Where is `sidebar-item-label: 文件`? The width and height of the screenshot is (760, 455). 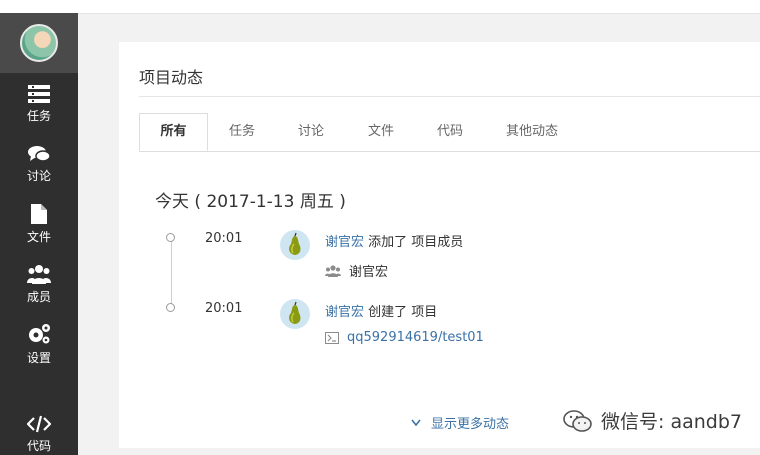
sidebar-item-label: 文件 is located at coordinates (38, 236).